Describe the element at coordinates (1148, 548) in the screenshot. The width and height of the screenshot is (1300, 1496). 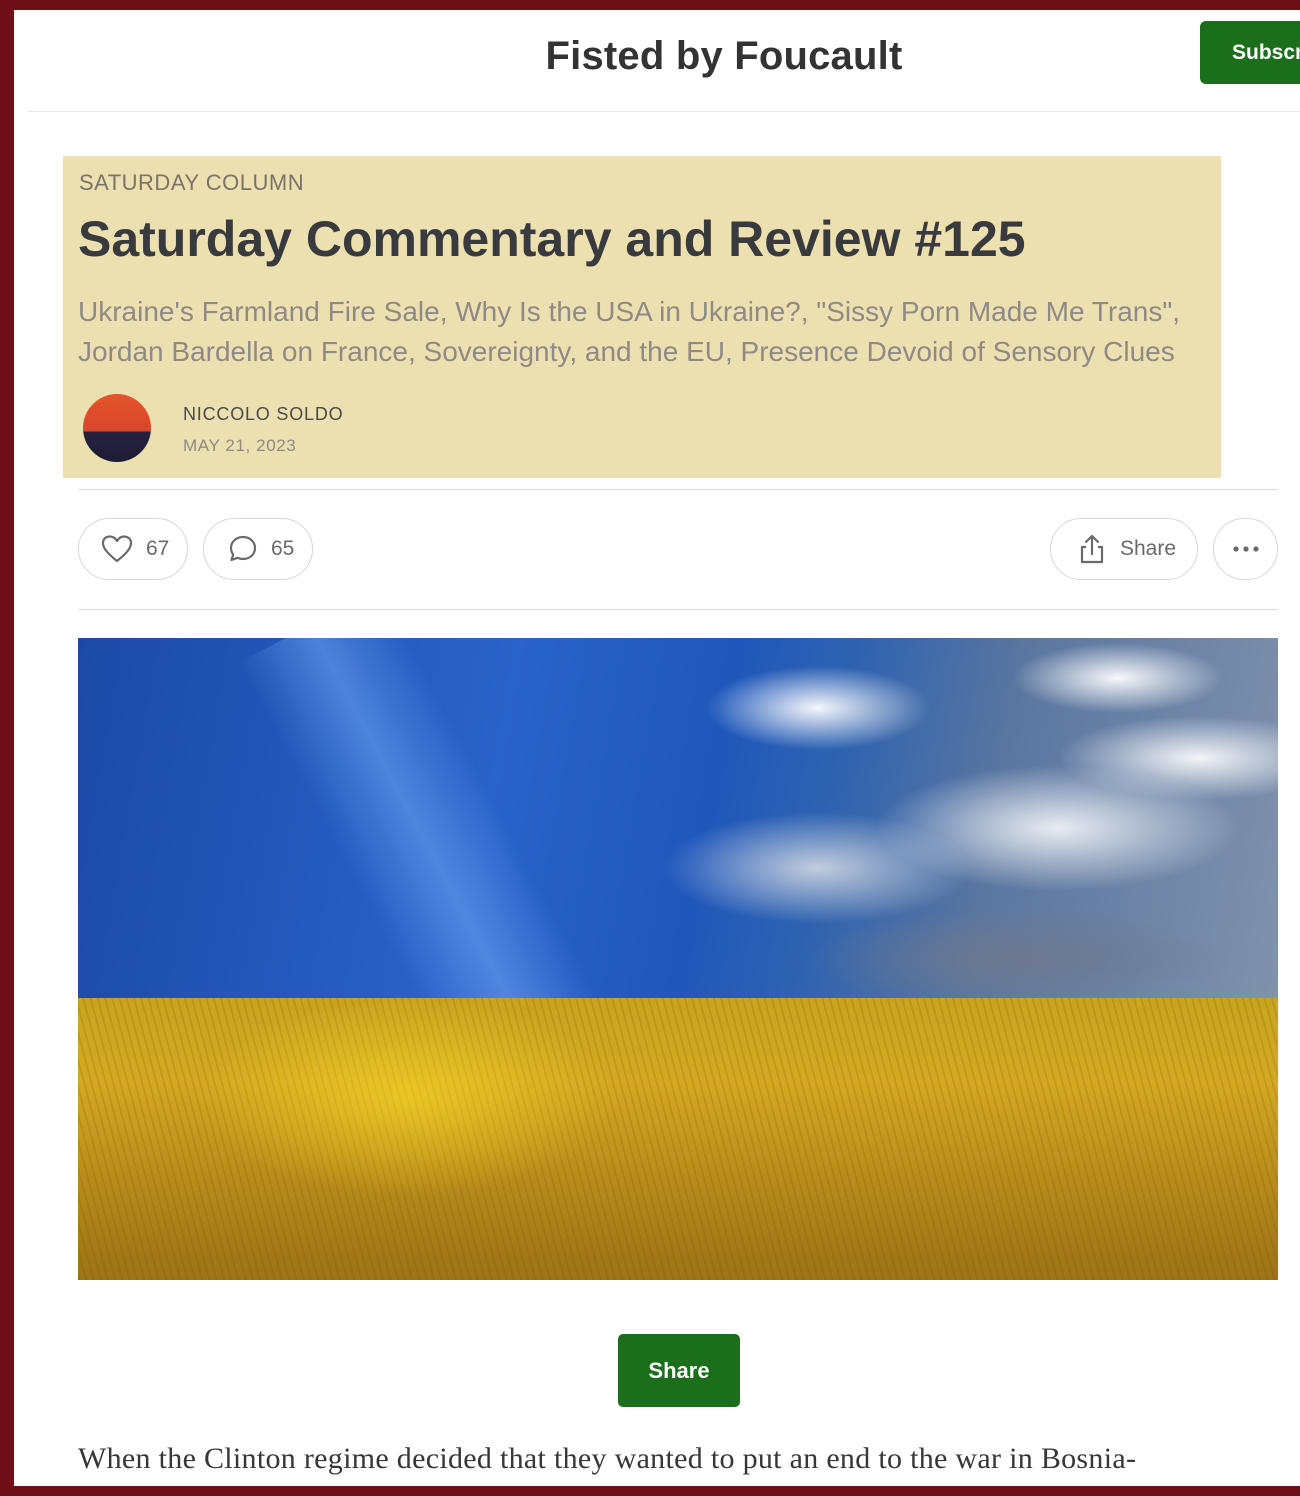
I see `share-label: Share` at that location.